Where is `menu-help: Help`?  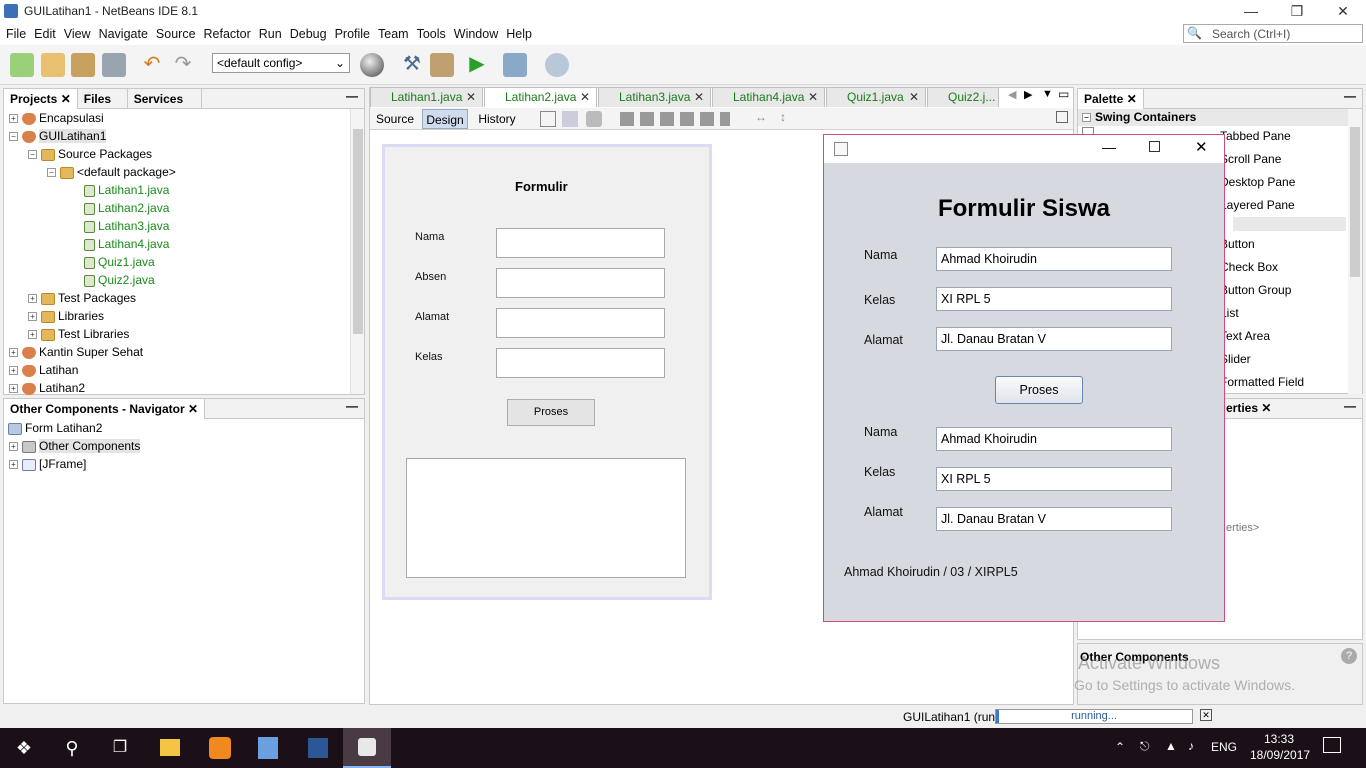 menu-help: Help is located at coordinates (519, 32).